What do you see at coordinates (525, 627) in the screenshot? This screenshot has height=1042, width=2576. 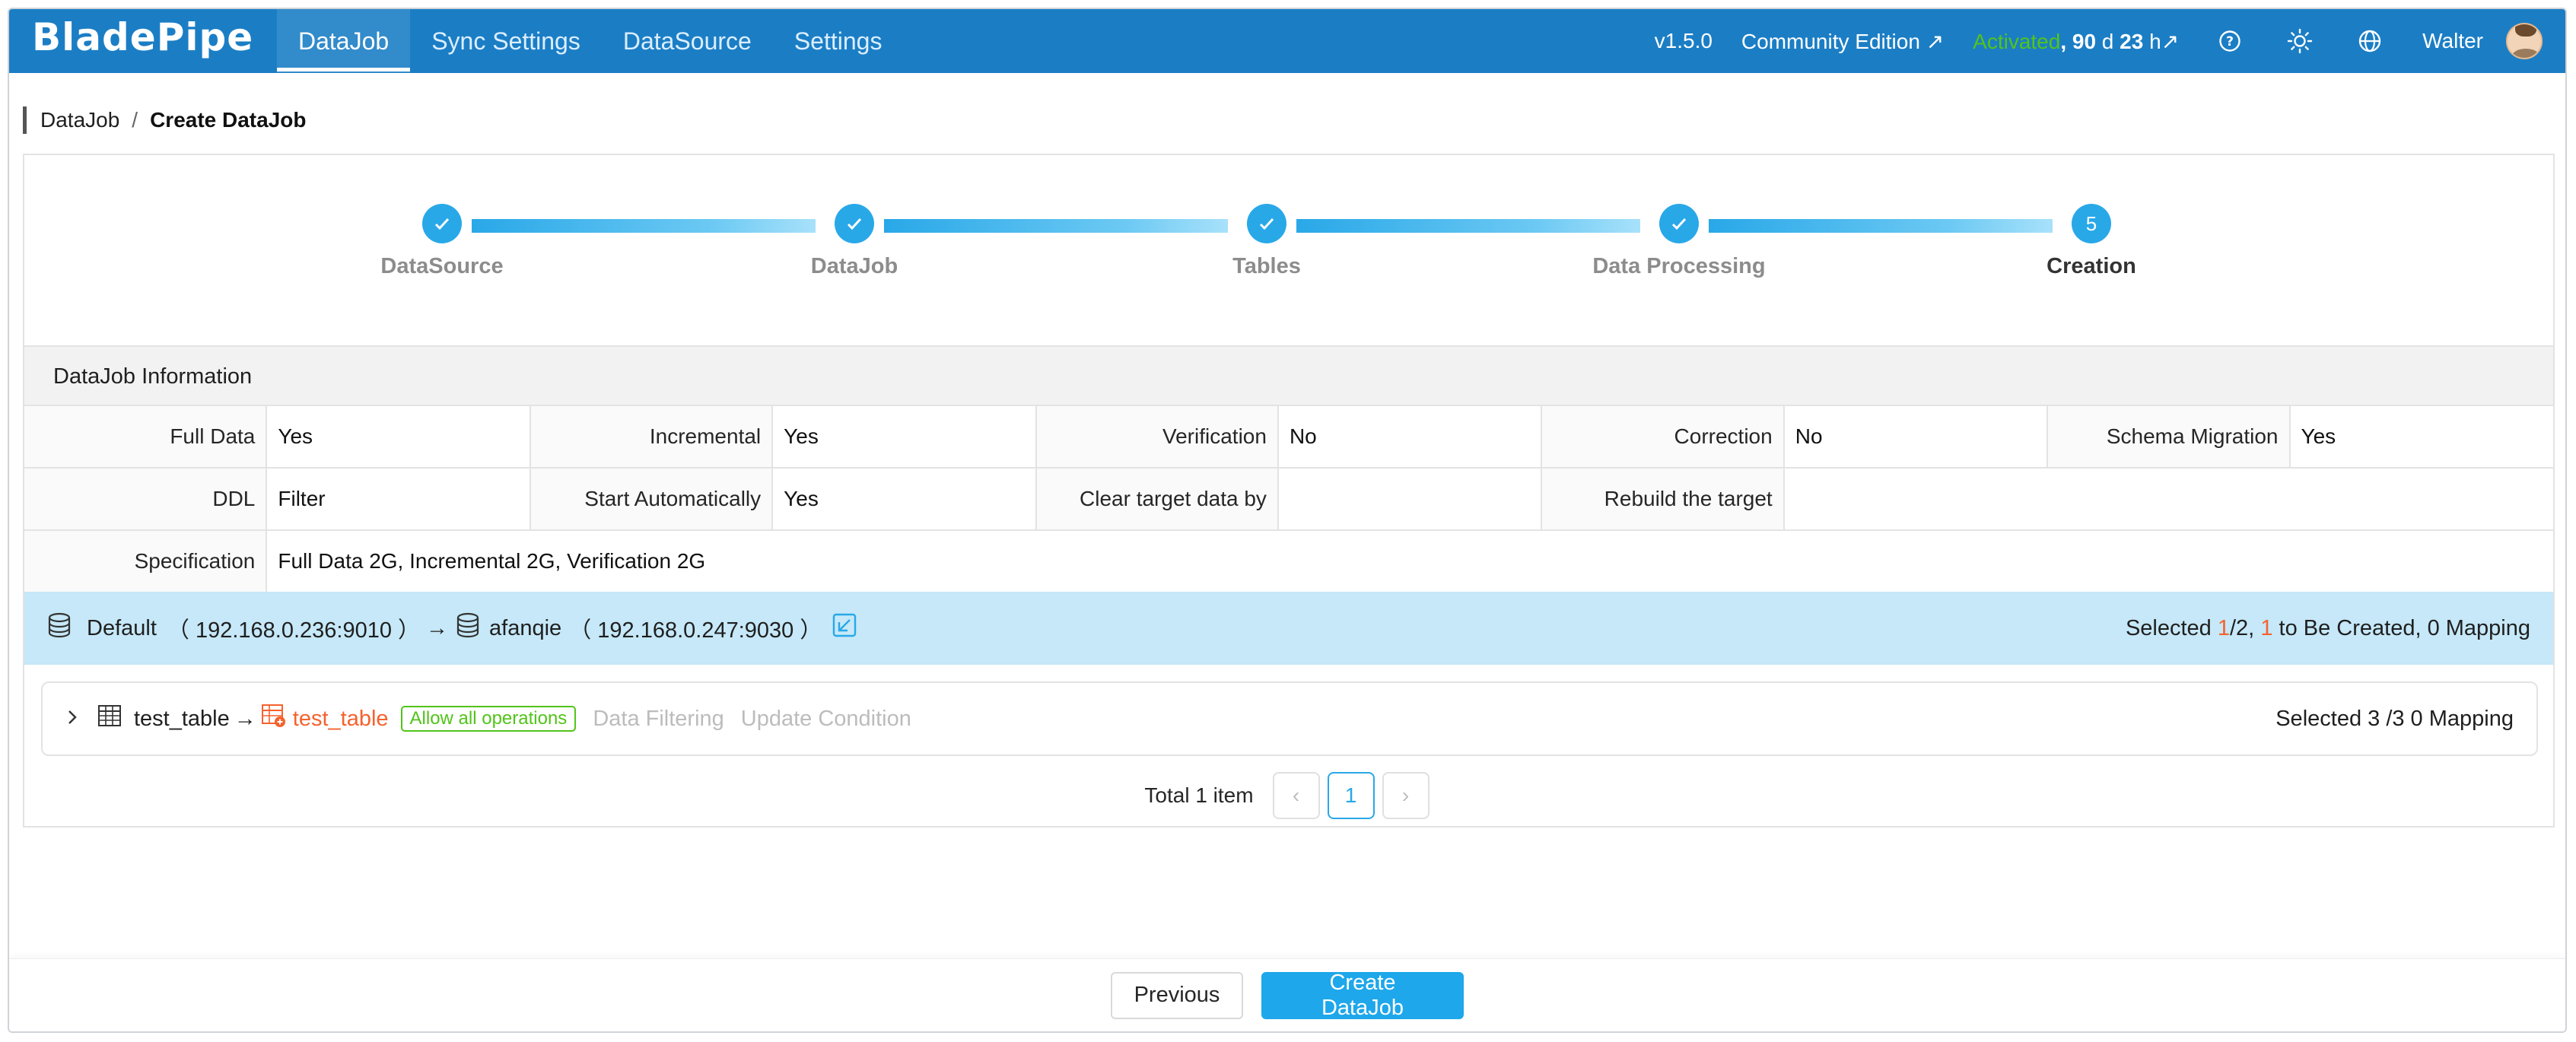 I see `target-name: afanqie` at bounding box center [525, 627].